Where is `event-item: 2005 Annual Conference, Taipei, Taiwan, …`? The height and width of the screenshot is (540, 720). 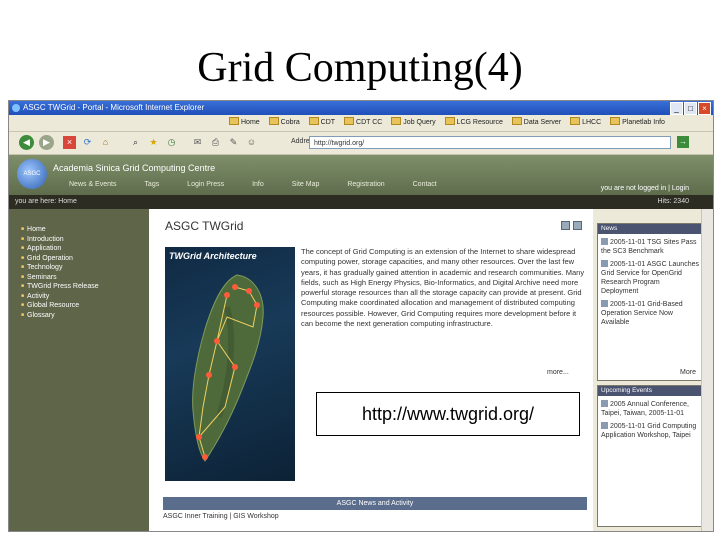 event-item: 2005 Annual Conference, Taipei, Taiwan, … is located at coordinates (650, 407).